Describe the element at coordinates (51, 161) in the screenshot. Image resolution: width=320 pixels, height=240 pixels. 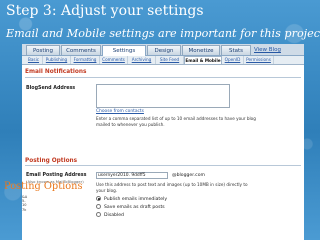
I see `posting-options-heading: Posting Options` at that location.